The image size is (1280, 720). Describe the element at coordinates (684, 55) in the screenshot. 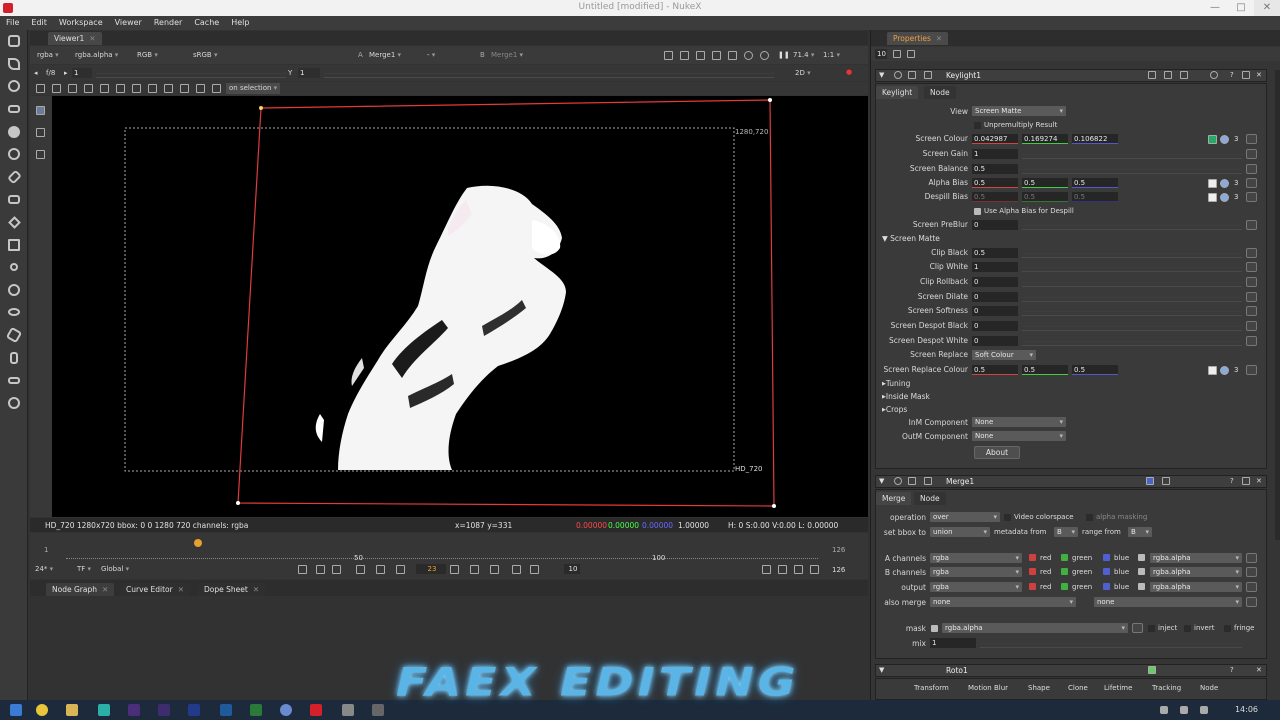

I see `safe-area-icon` at that location.